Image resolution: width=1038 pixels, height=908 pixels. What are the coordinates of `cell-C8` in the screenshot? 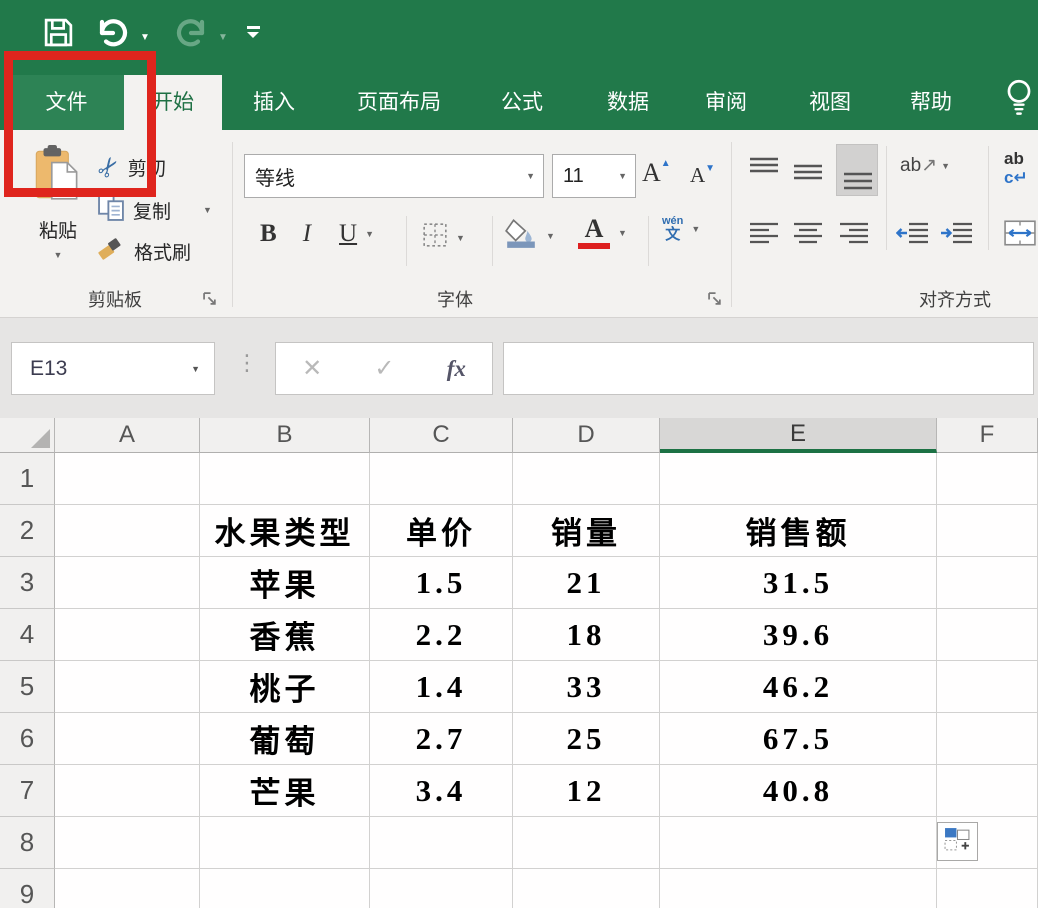 It's located at (441, 843).